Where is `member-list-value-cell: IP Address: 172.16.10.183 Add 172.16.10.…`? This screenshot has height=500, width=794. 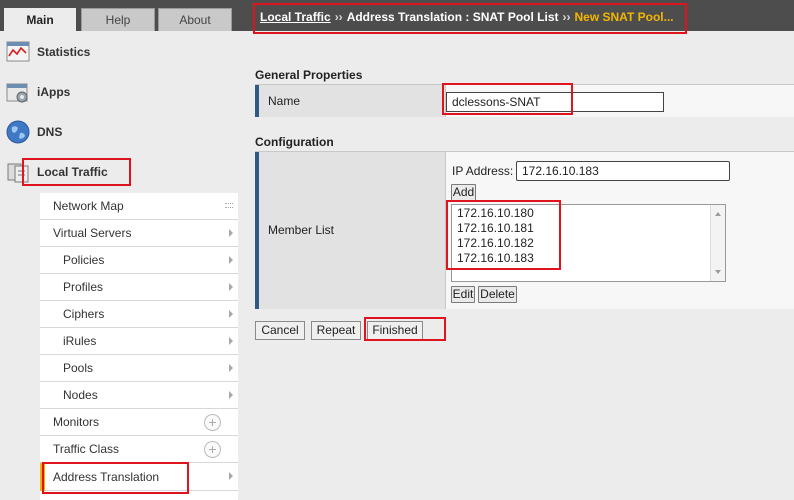 member-list-value-cell: IP Address: 172.16.10.183 Add 172.16.10.… is located at coordinates (619, 230).